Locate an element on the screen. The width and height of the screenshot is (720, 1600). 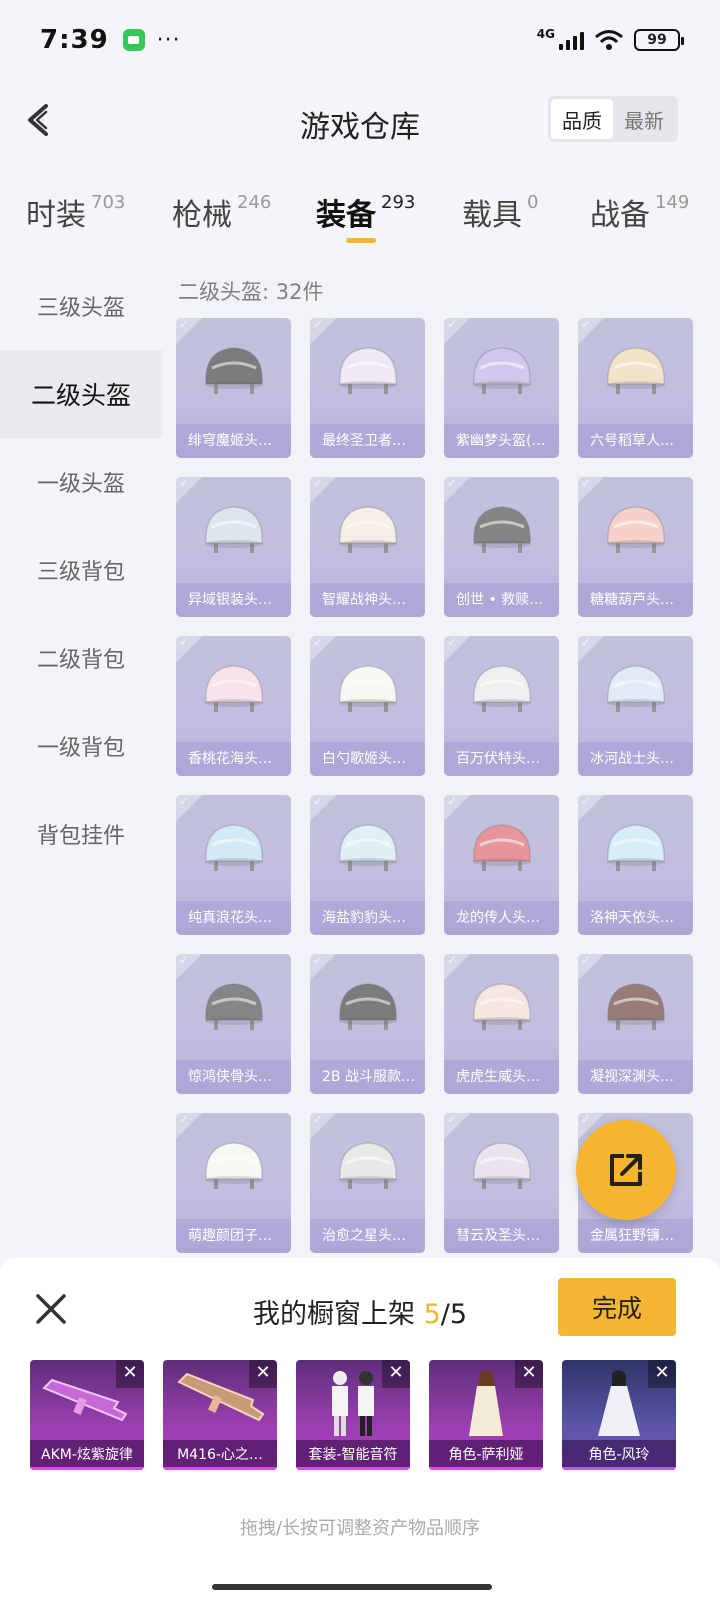
tab-weapons: 枪械 246 is located at coordinates (221, 212).